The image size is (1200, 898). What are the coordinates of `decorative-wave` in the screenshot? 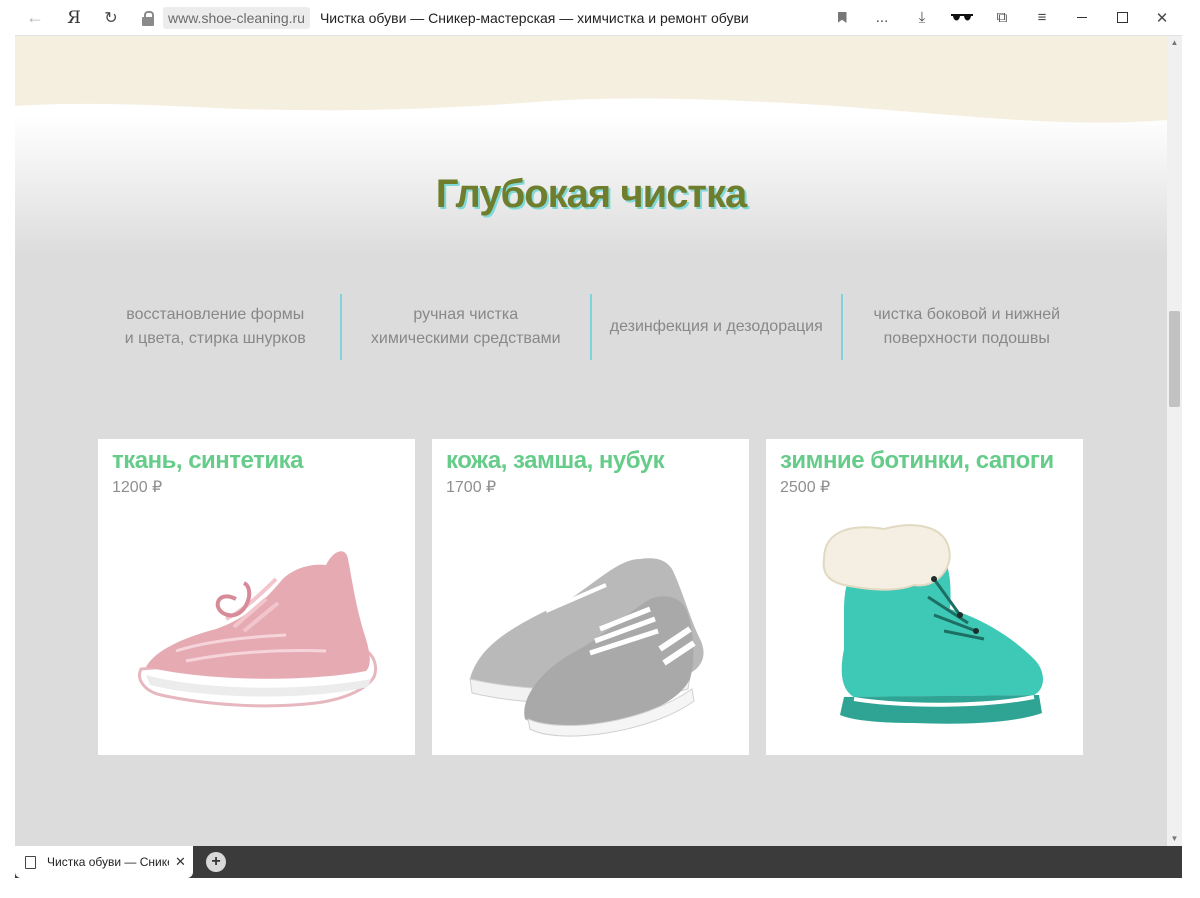 It's located at (591, 79).